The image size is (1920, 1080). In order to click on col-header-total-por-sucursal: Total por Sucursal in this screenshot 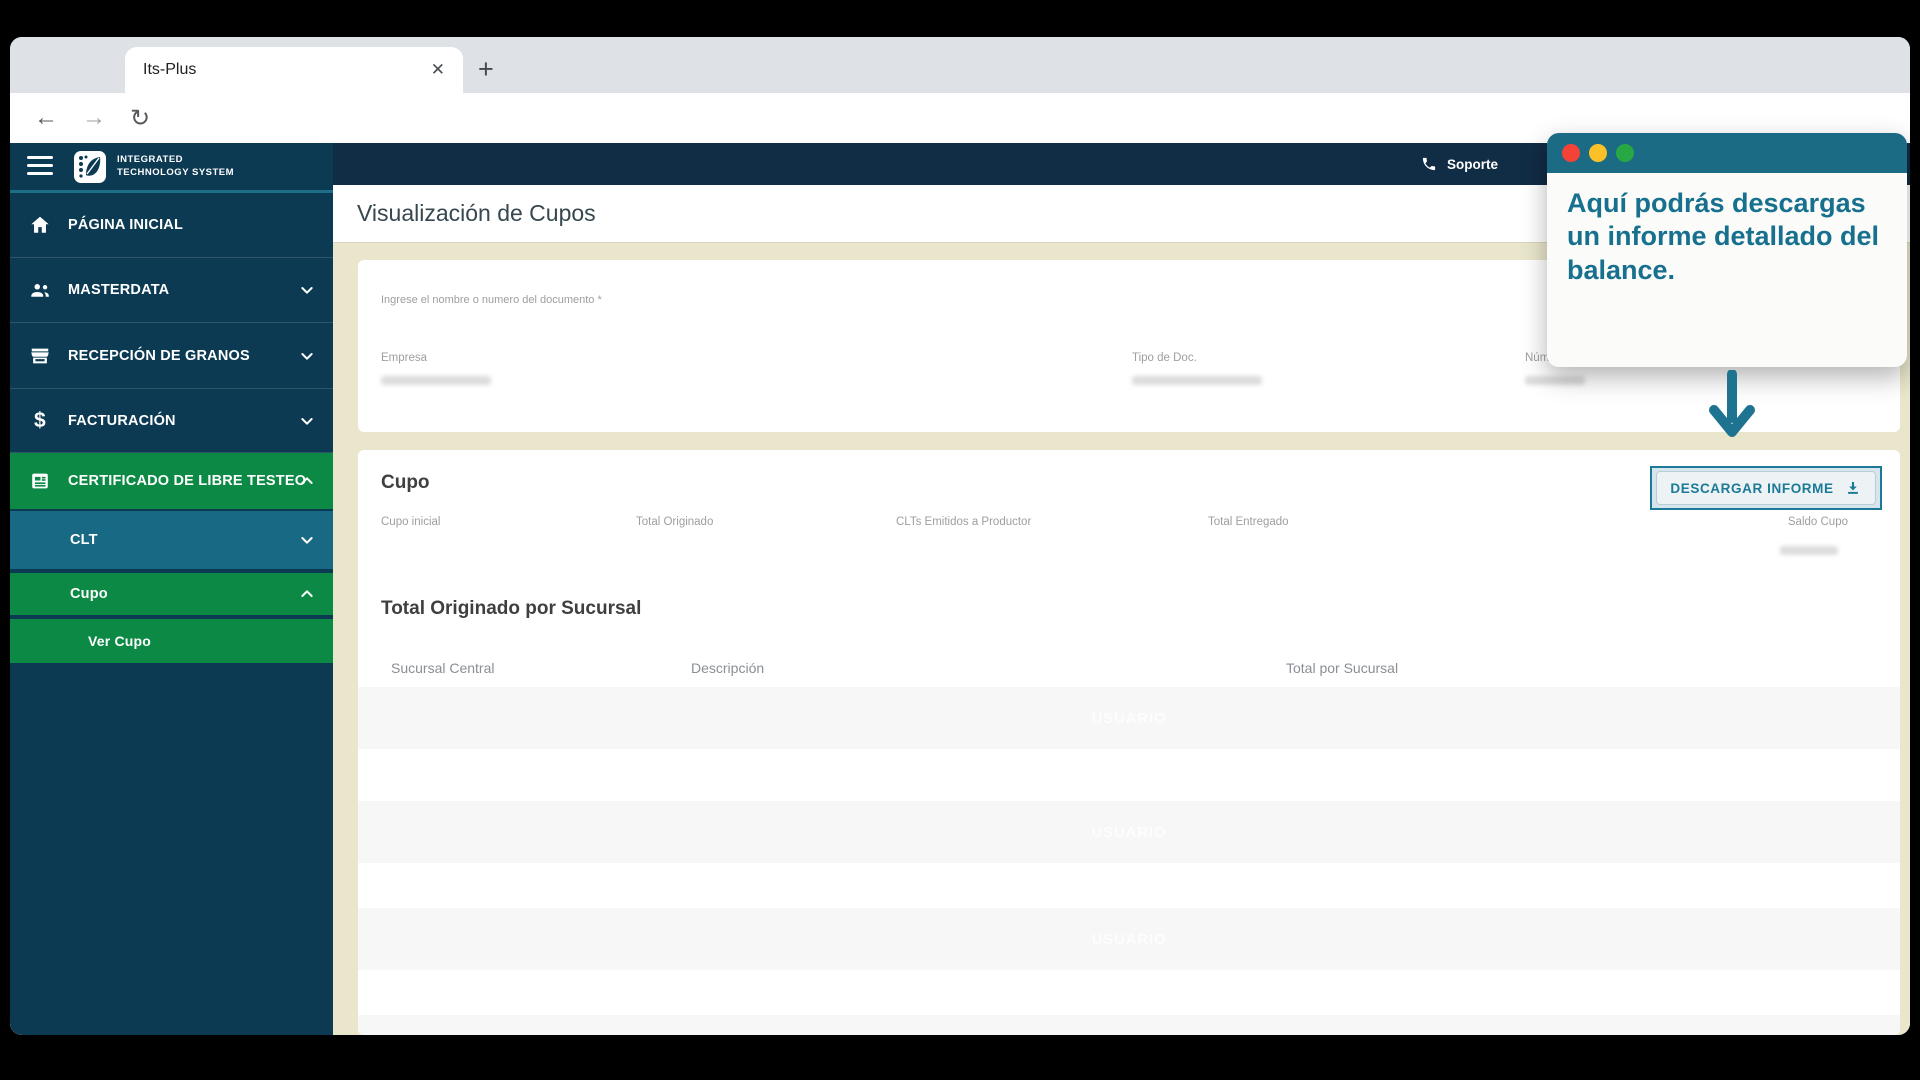, I will do `click(1342, 668)`.